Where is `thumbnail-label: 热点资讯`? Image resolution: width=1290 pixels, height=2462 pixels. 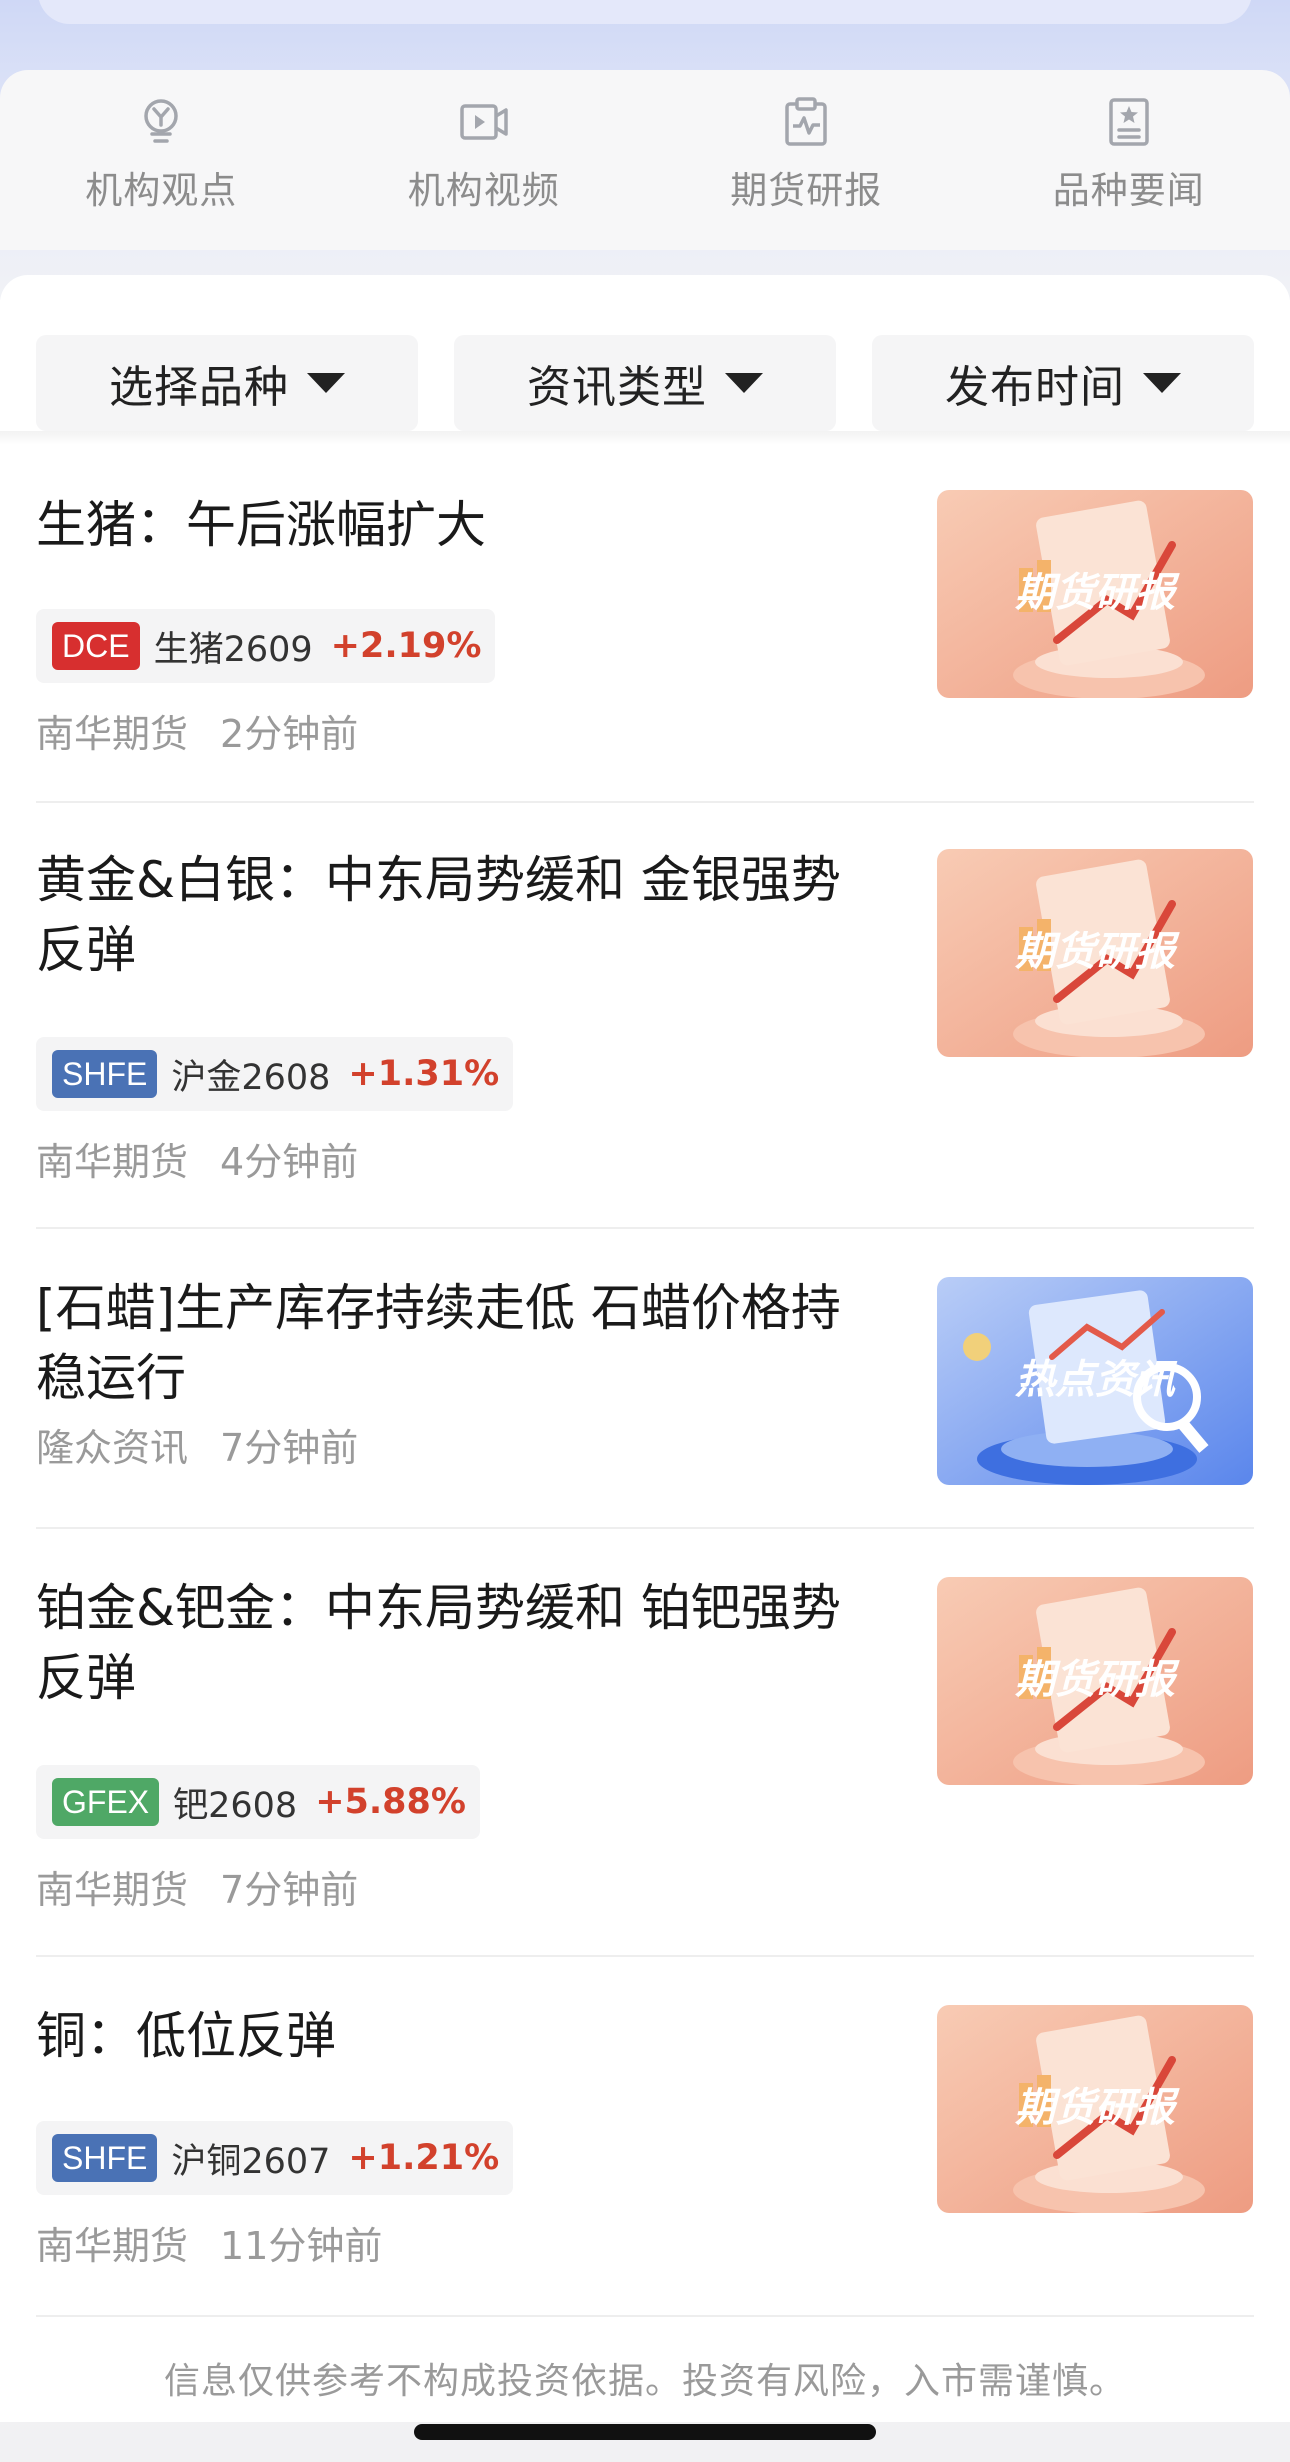 thumbnail-label: 热点资讯 is located at coordinates (1096, 1380).